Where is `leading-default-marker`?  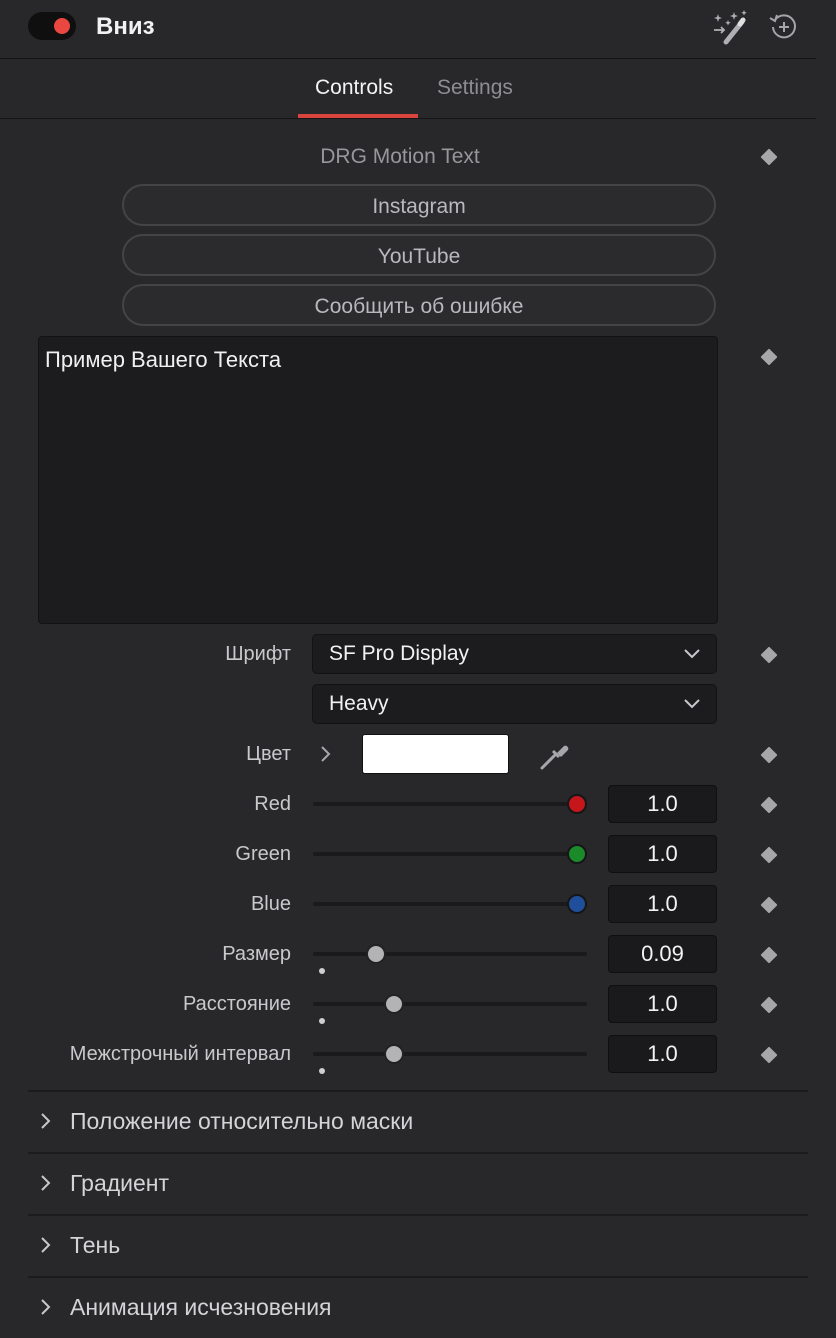
leading-default-marker is located at coordinates (322, 1071).